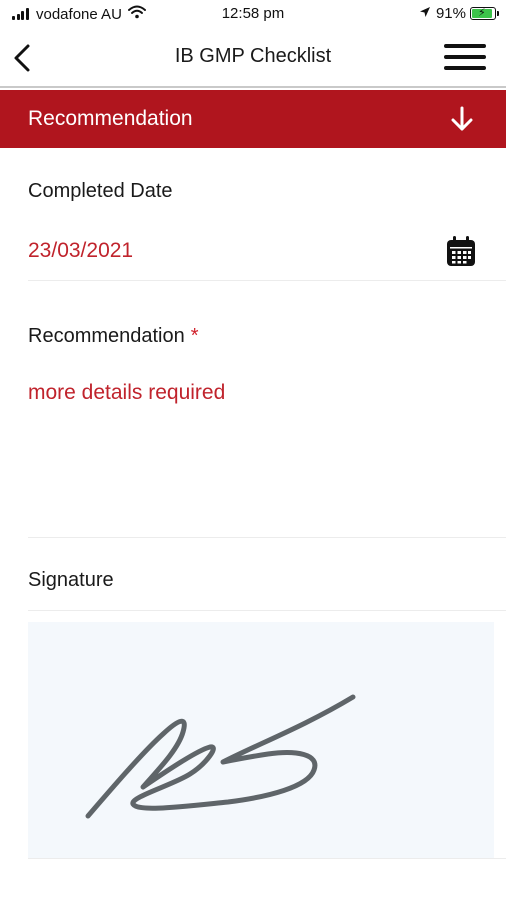 The width and height of the screenshot is (506, 900). I want to click on bolt-icon: ⚡, so click(482, 13).